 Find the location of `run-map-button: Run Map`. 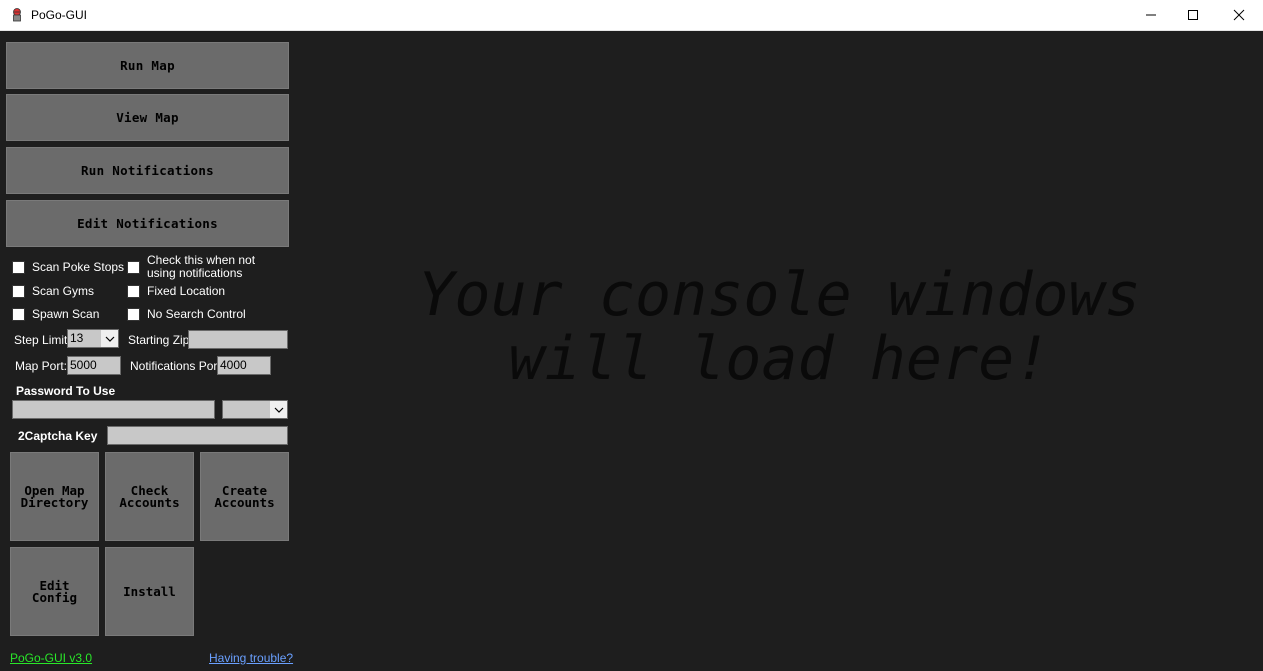

run-map-button: Run Map is located at coordinates (147, 65).